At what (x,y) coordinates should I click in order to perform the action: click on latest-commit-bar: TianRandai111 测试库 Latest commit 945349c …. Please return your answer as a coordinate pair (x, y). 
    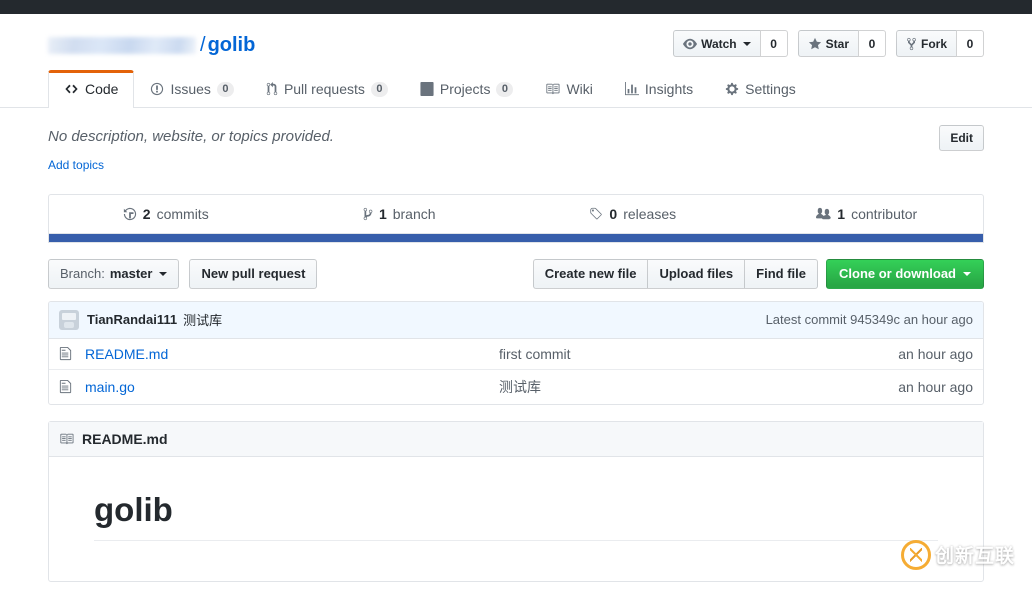
    Looking at the image, I should click on (516, 320).